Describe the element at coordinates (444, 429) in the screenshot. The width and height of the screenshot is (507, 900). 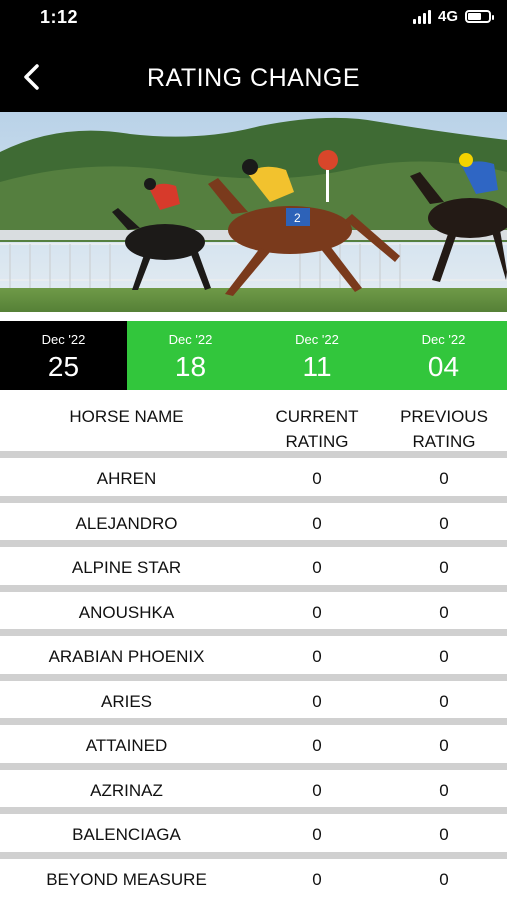
I see `column-header-previous-rating: PREVIOUS RATING` at that location.